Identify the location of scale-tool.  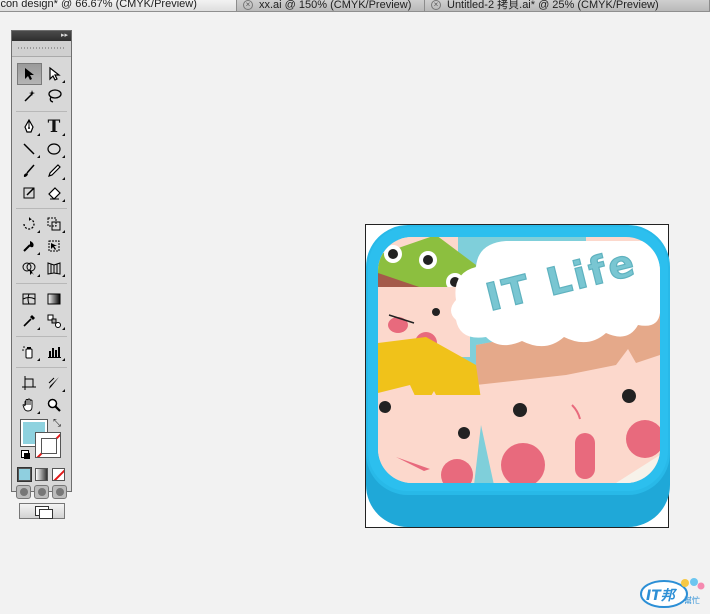
(54, 224).